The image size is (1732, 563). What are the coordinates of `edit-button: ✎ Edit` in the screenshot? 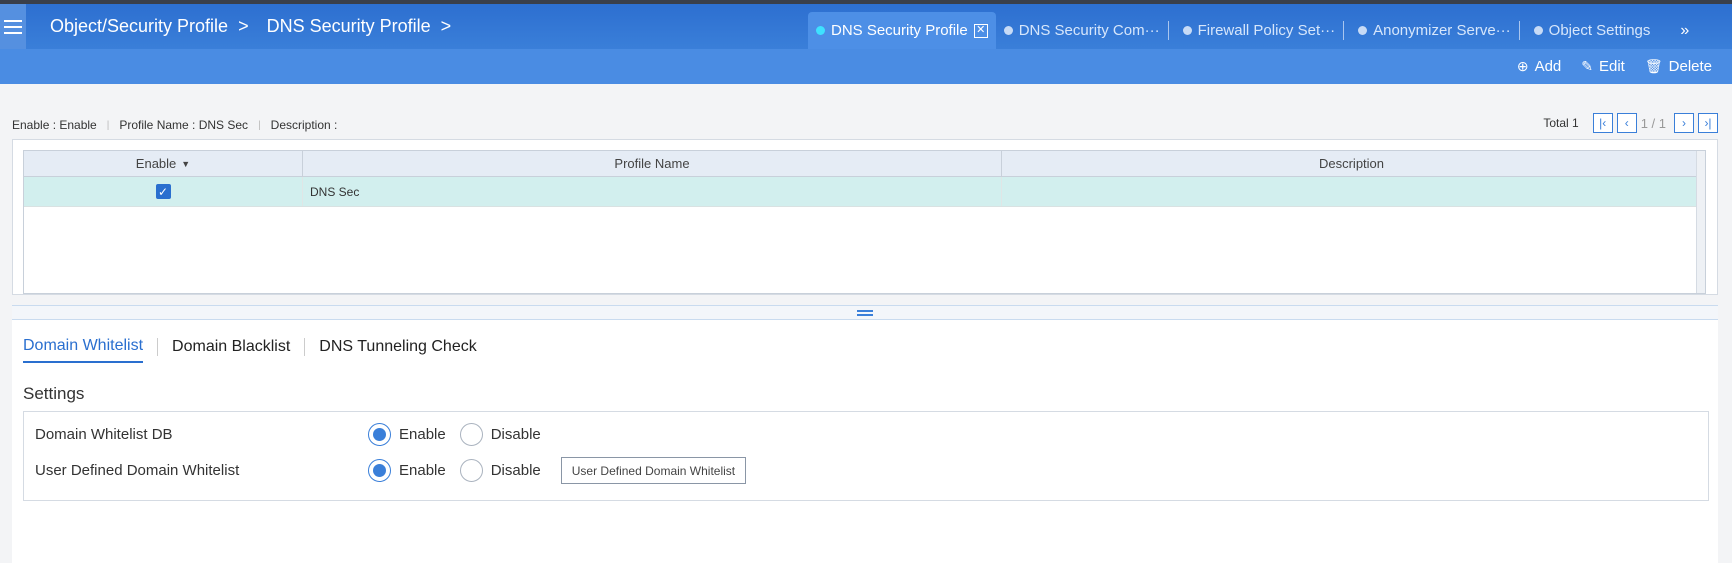 It's located at (1603, 66).